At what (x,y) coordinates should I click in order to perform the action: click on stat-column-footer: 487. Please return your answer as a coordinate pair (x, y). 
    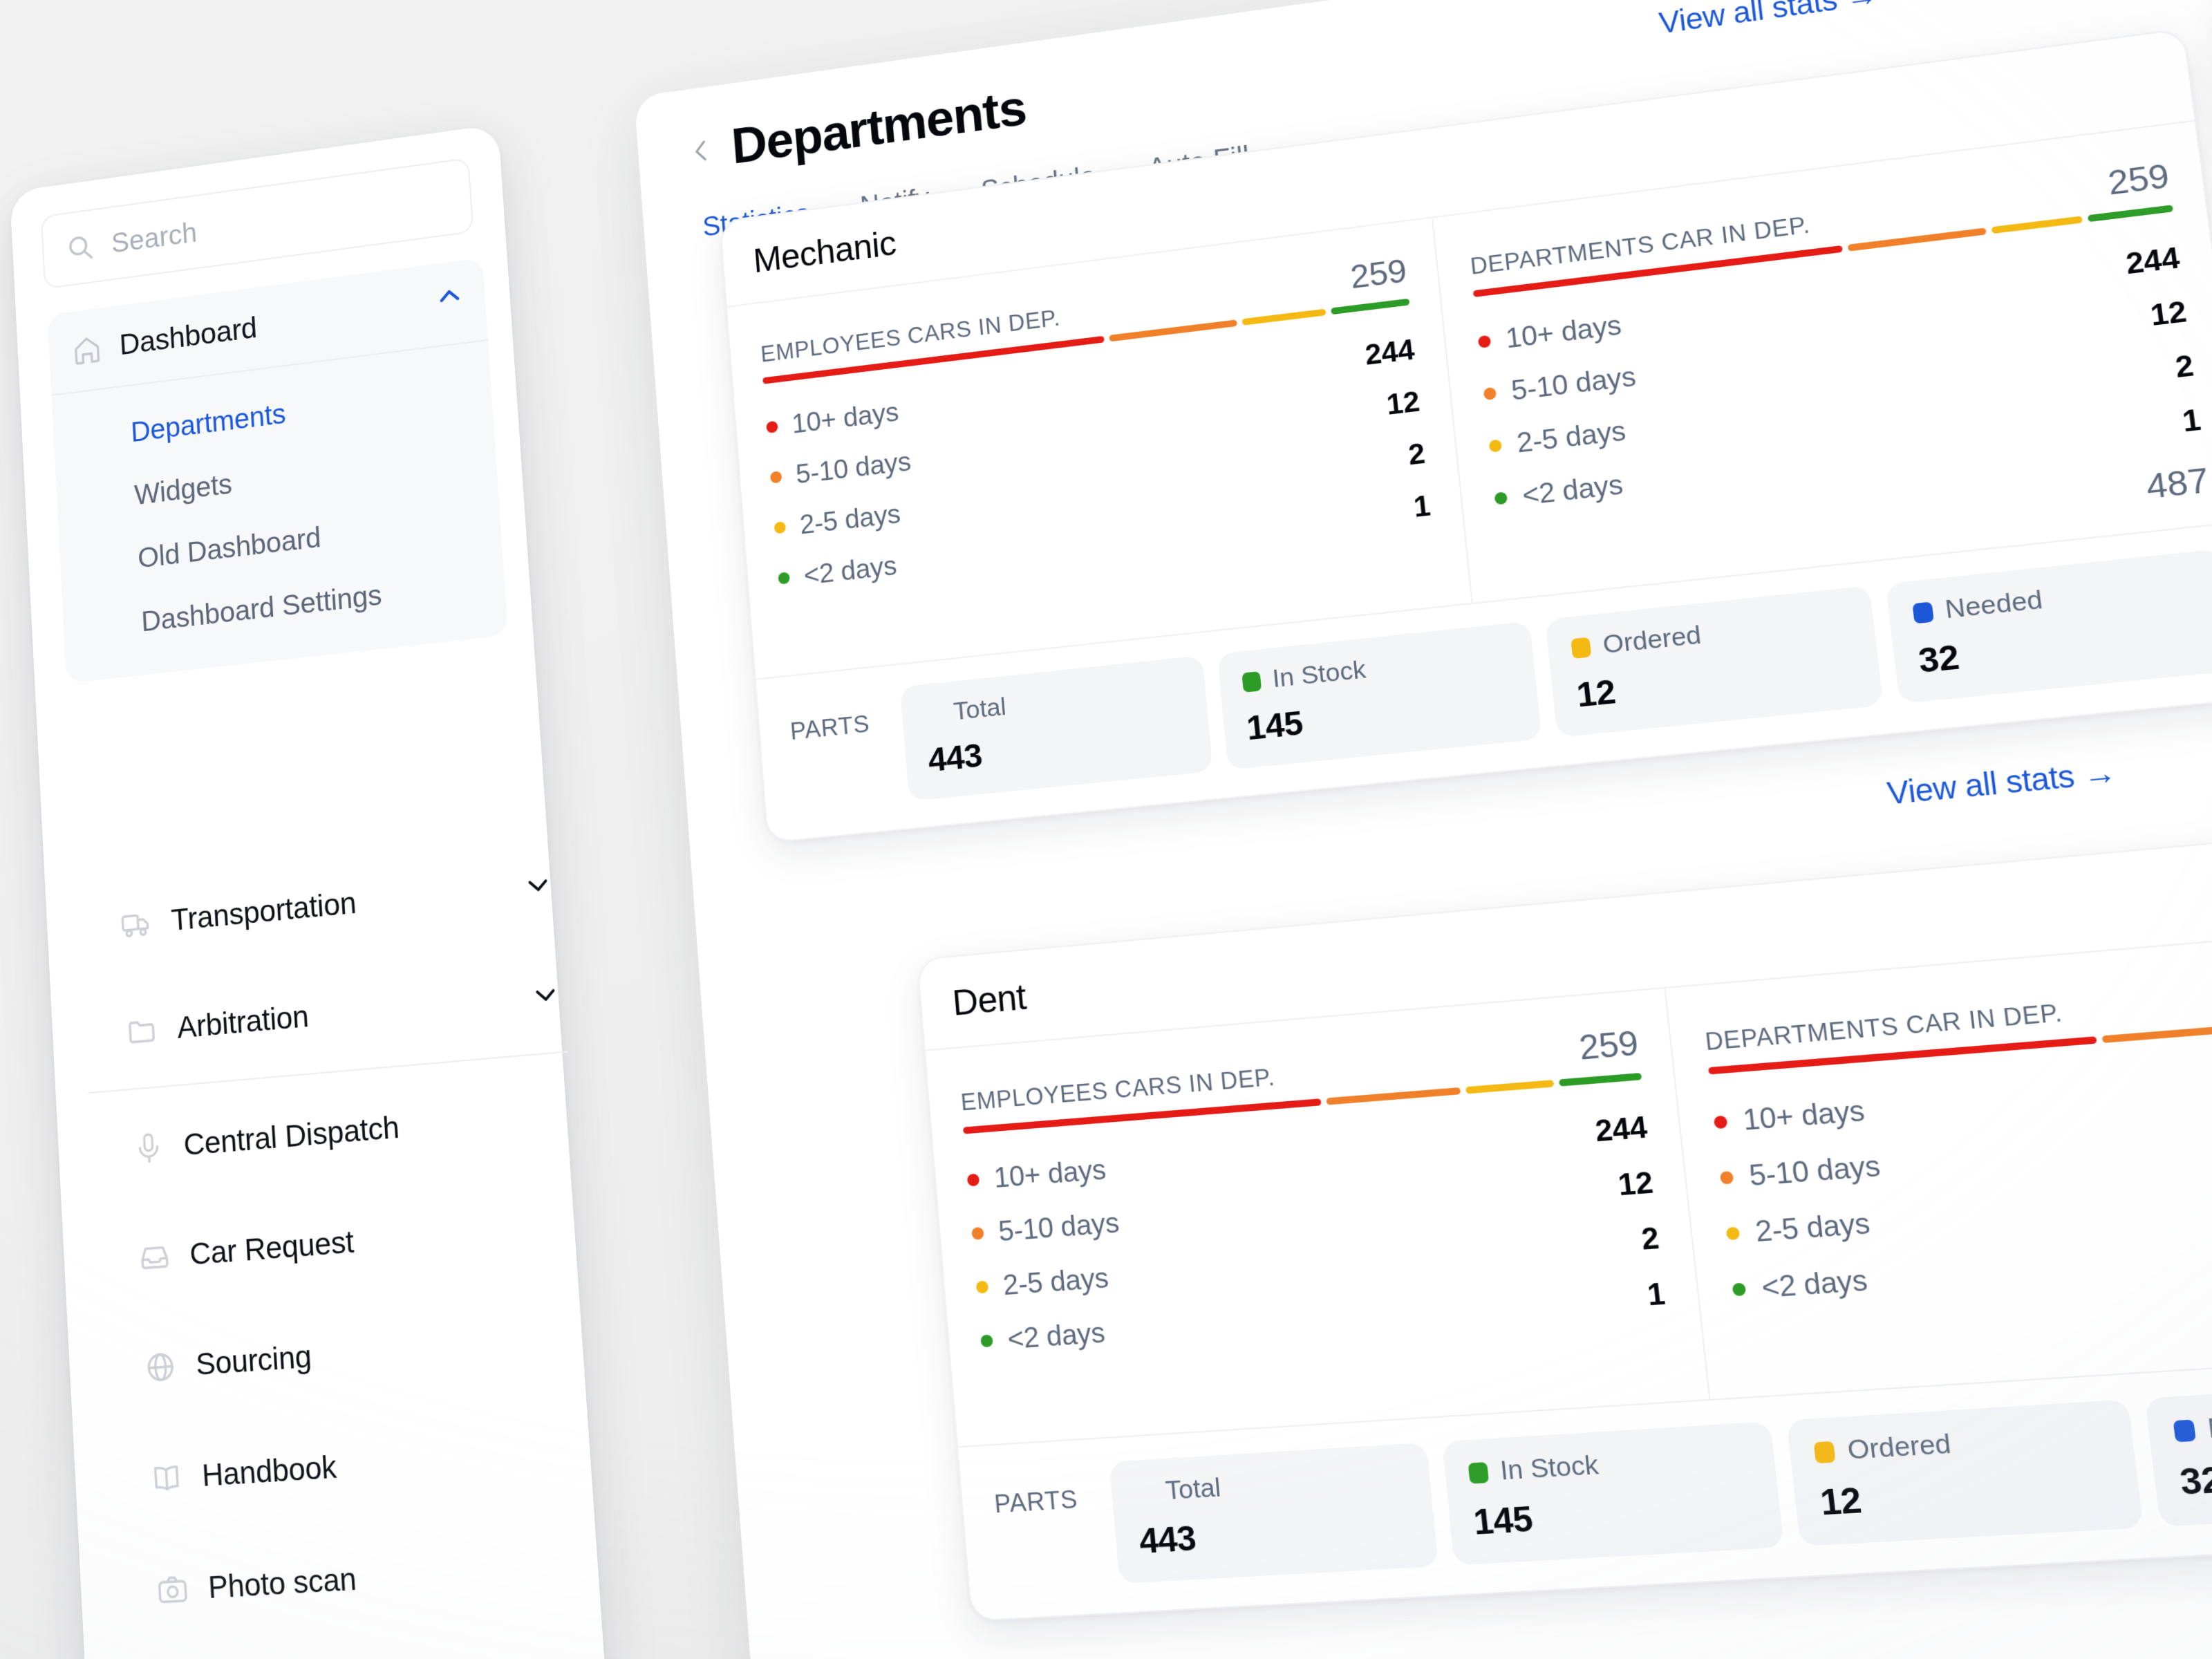
    Looking at the image, I should click on (2177, 483).